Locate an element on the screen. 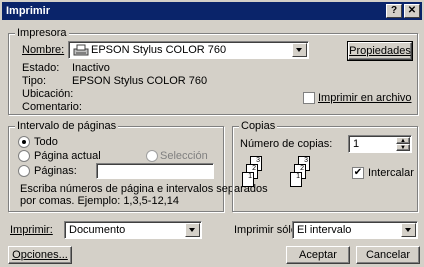  range-all-radio is located at coordinates (24, 142).